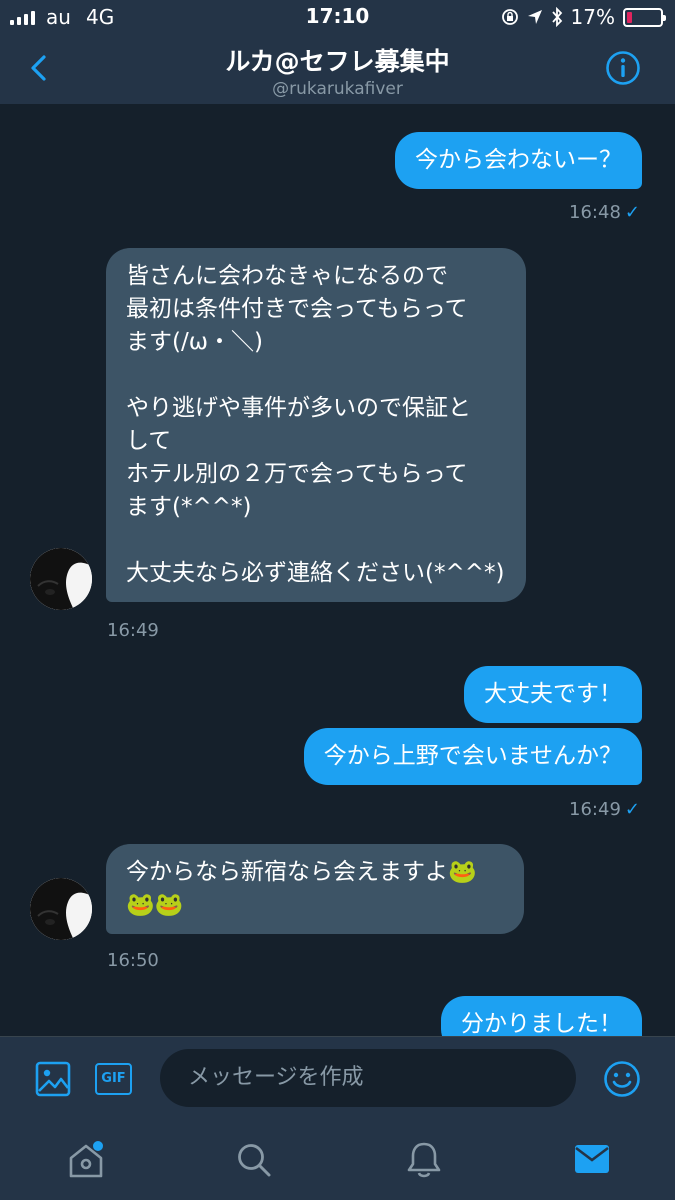  What do you see at coordinates (86, 1160) in the screenshot?
I see `home-icon` at bounding box center [86, 1160].